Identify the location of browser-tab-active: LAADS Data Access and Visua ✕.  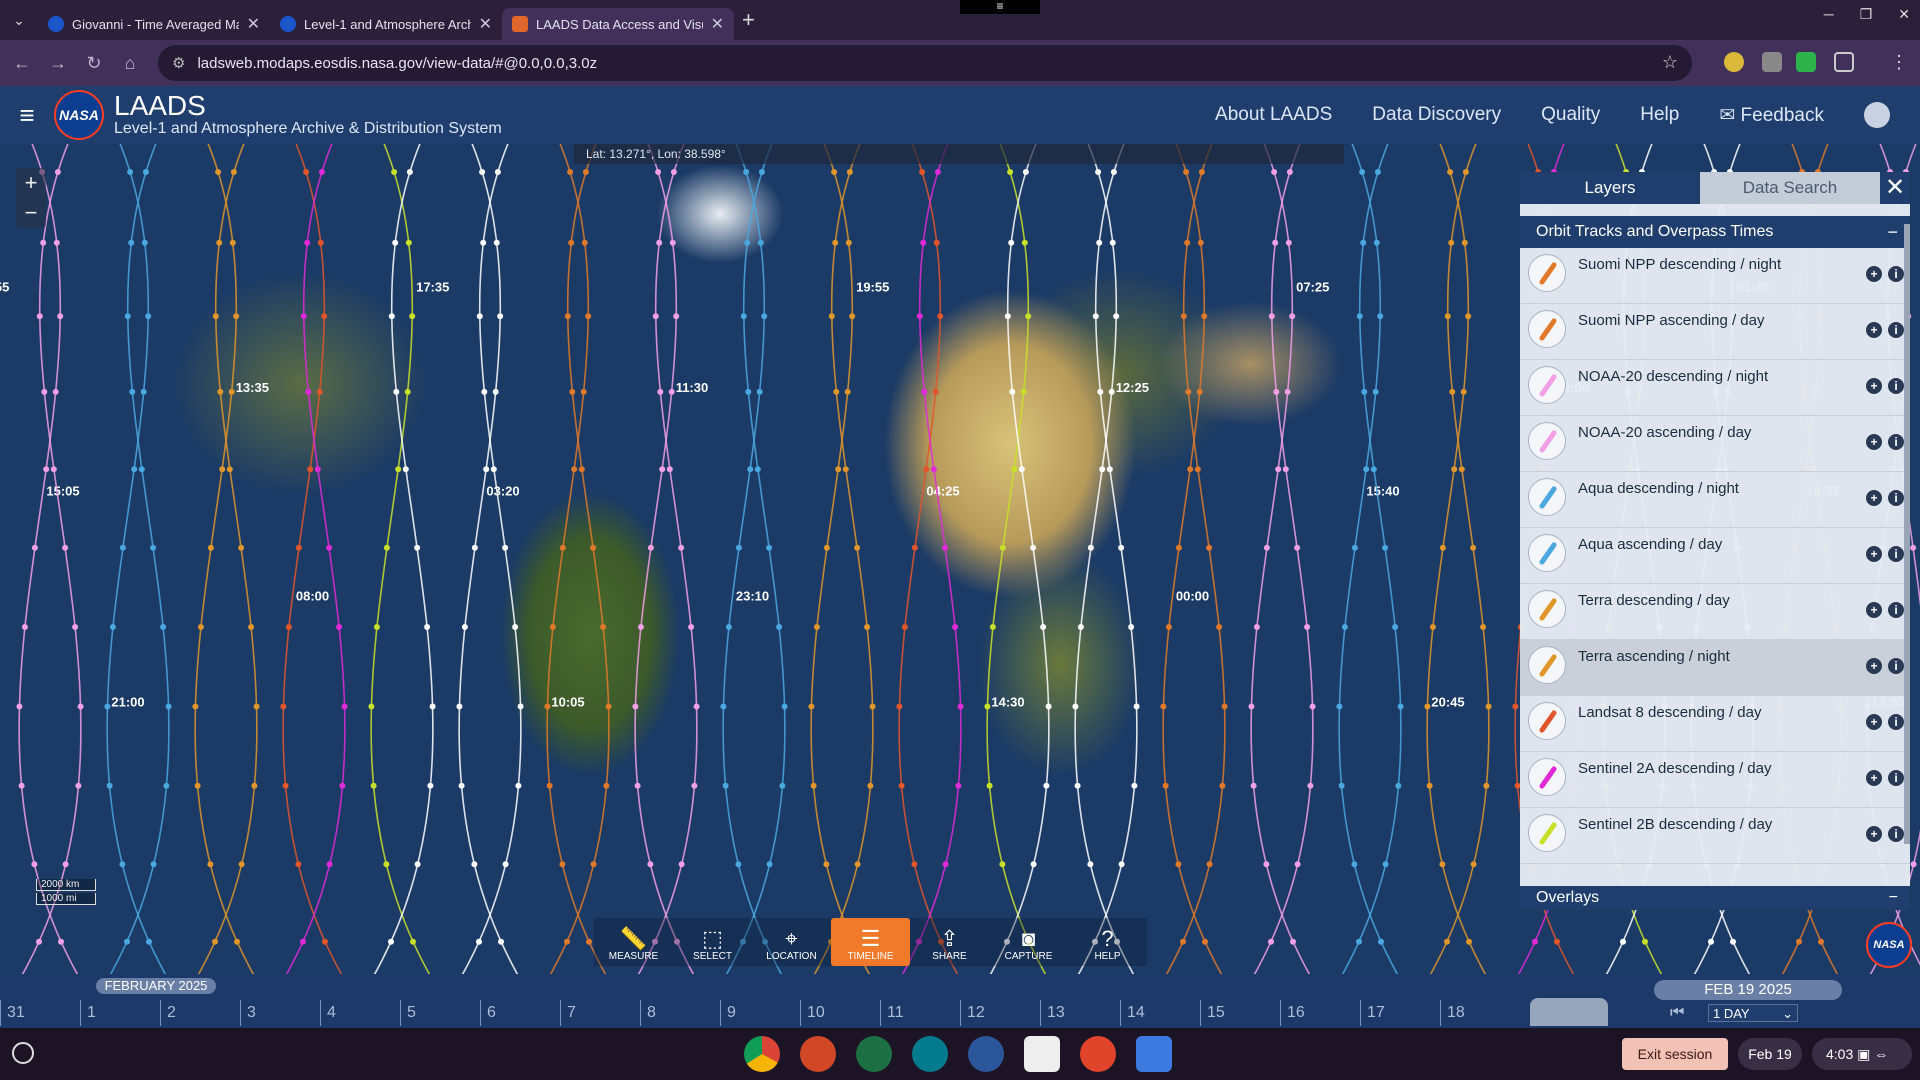
(618, 24).